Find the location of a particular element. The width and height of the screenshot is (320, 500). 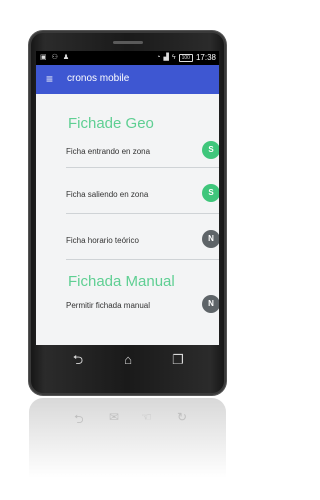

status-bar: ▣ ⚇ ♟ ◔ ▟ ϟ 100 17:38 is located at coordinates (127, 58).